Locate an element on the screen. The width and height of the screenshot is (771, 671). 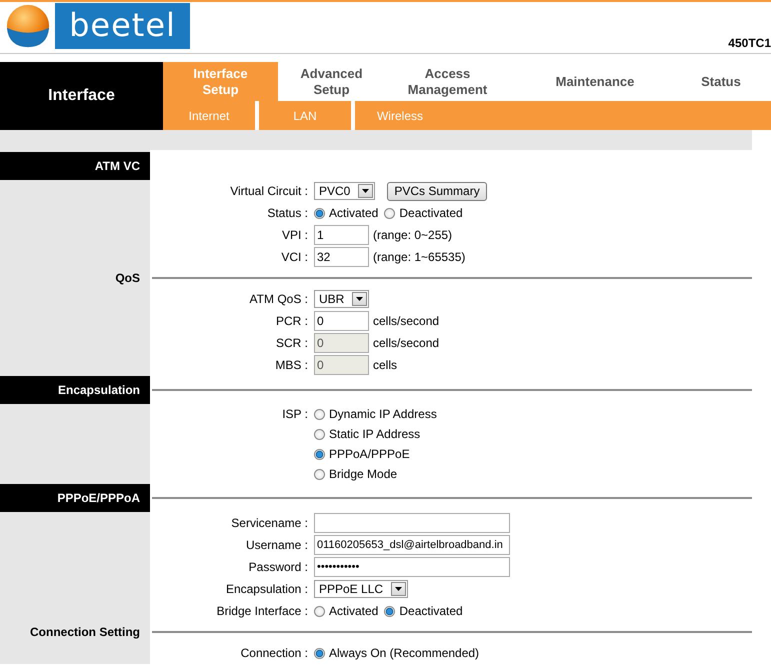
section-heading: Connection Setting is located at coordinates (85, 632).